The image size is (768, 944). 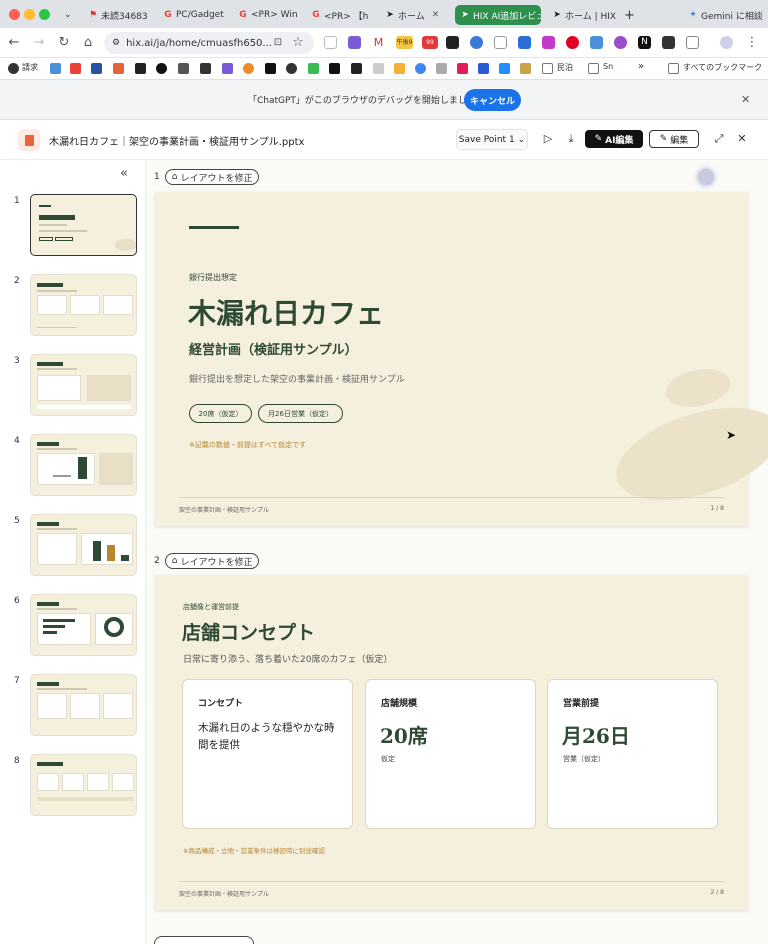 I want to click on pinterest-icon, so click(x=572, y=42).